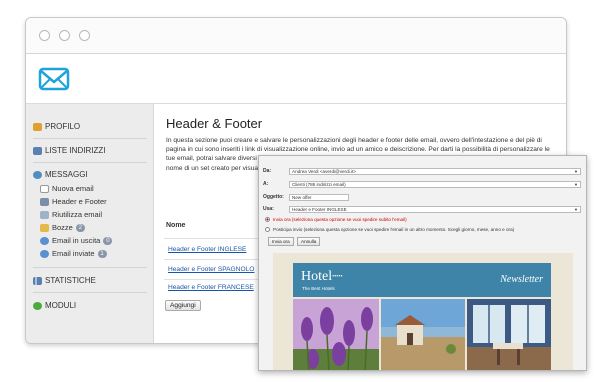 This screenshot has height=382, width=611. I want to click on sidebar-subitem-email-in-uscita: Email in uscita 0, so click(76, 240).